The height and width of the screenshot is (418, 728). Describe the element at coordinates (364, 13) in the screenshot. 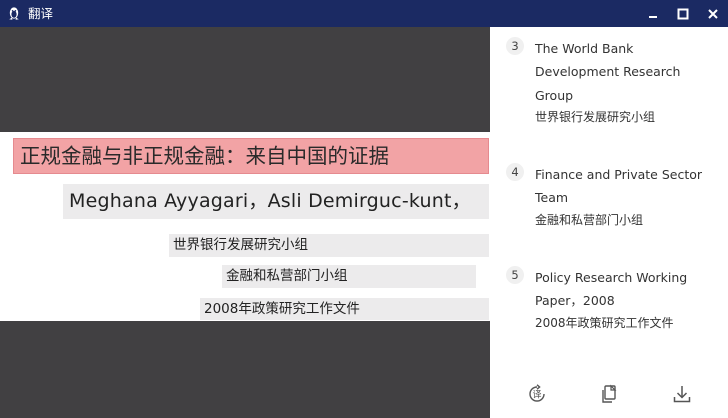

I see `title-bar: 翻译` at that location.